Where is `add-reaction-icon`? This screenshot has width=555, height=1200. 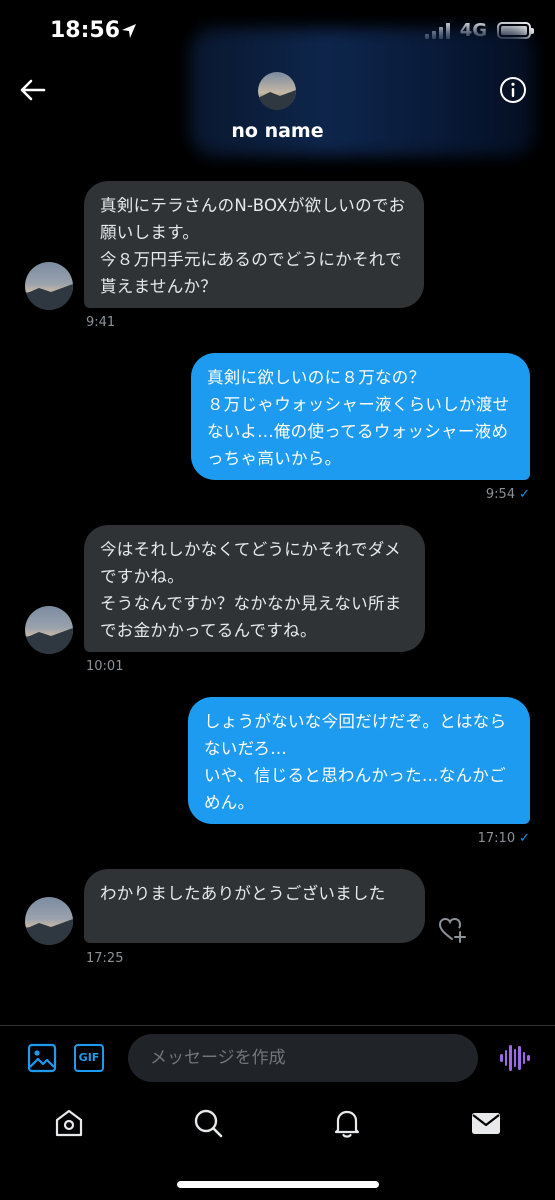
add-reaction-icon is located at coordinates (453, 930).